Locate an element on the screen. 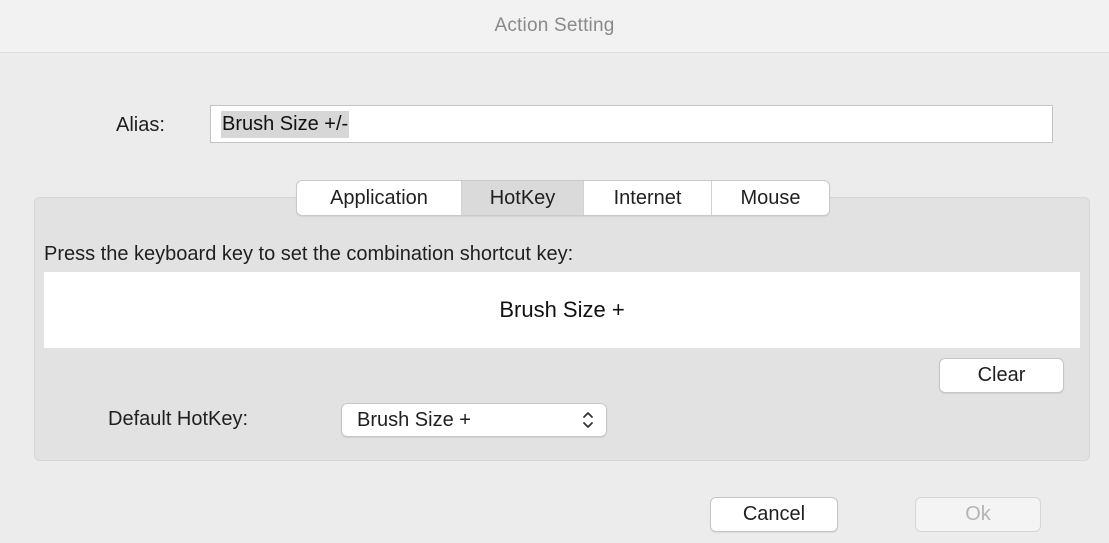 This screenshot has width=1109, height=543. alias-input-value: Brush Size +/- is located at coordinates (285, 124).